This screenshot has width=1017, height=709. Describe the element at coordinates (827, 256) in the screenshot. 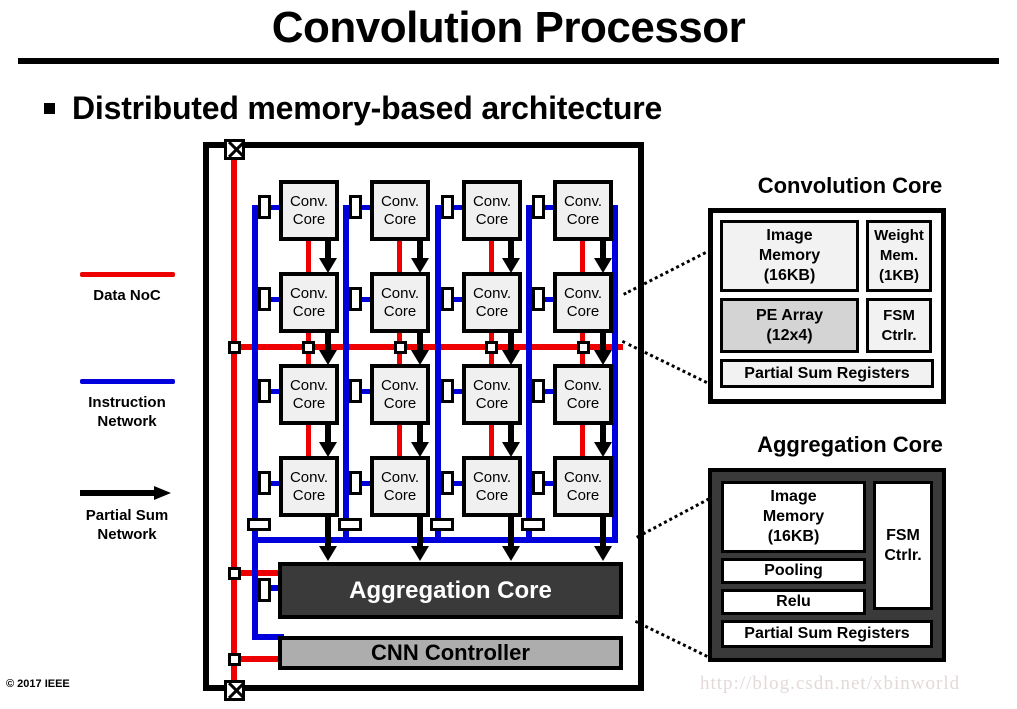

I see `conv-core-detail-row-1: Image Memory (16KB) Weight Mem. (1KB)` at that location.